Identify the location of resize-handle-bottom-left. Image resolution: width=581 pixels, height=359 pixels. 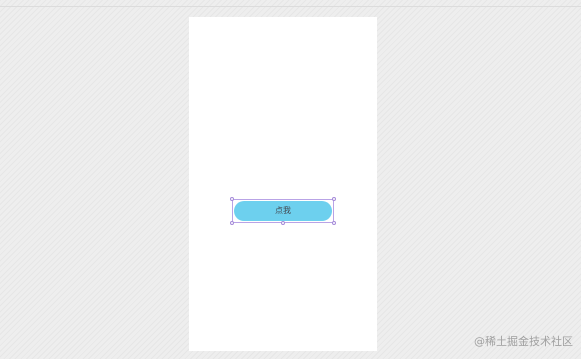
(232, 223).